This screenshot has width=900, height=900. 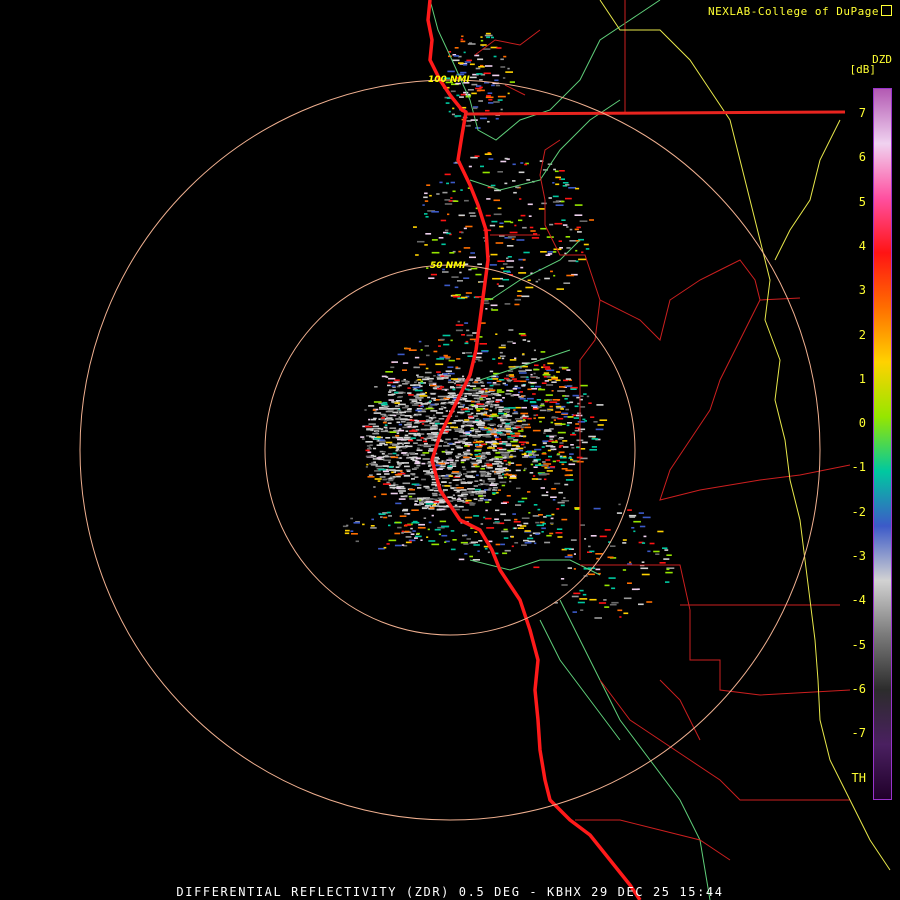 I want to click on range-ring-inner-label: 50 NMI, so click(x=448, y=266).